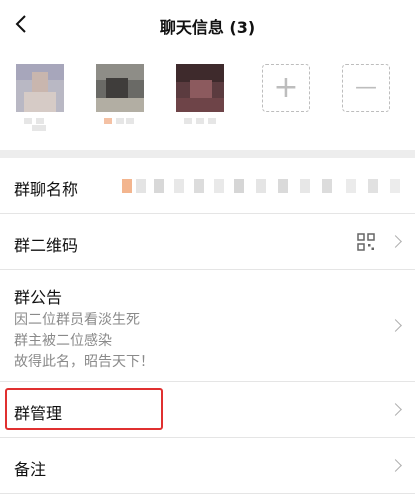 The image size is (415, 498). I want to click on notice-line: 因二位群员看淡生死, so click(77, 320).